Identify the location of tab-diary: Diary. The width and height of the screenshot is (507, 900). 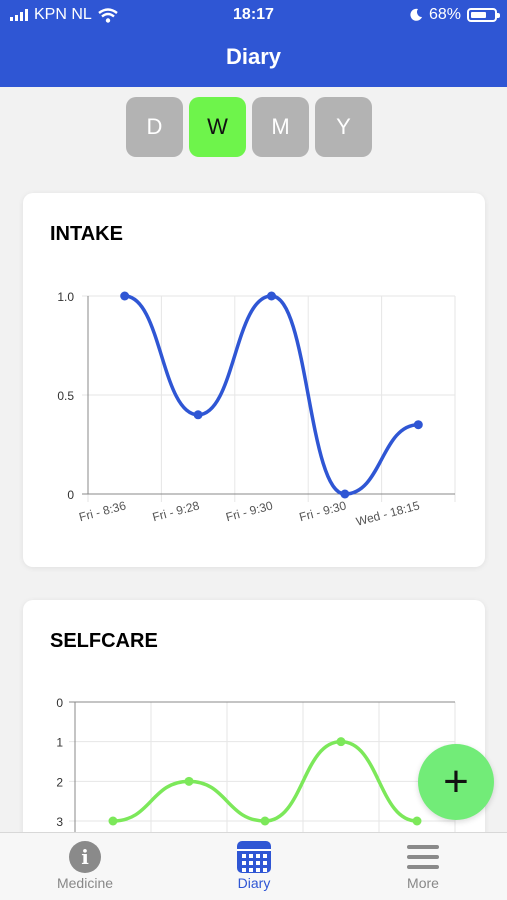
(254, 865).